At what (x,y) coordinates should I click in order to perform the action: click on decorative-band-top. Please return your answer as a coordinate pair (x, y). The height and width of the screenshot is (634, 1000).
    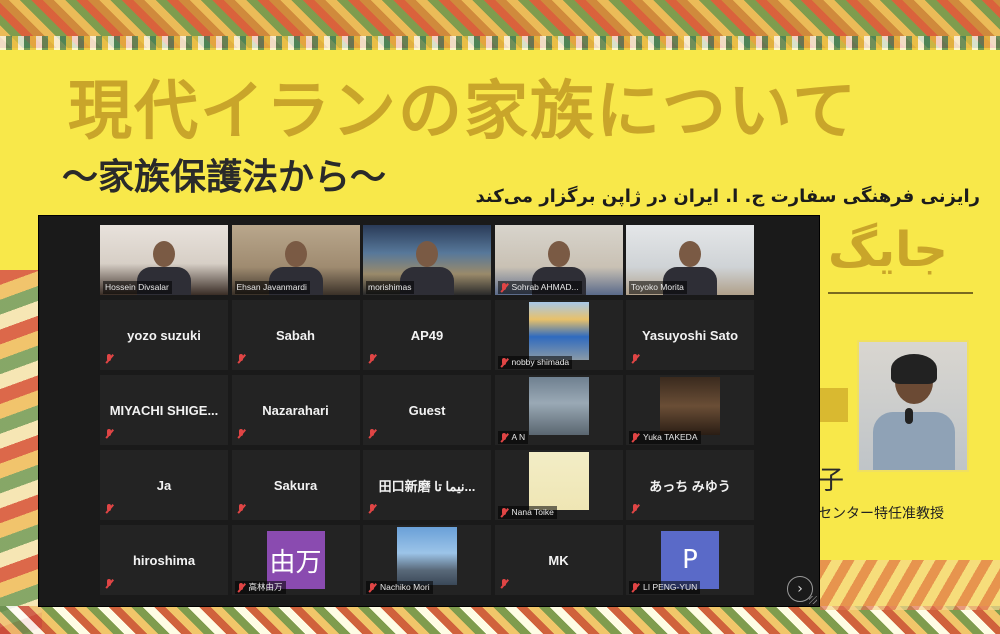
    Looking at the image, I should click on (500, 43).